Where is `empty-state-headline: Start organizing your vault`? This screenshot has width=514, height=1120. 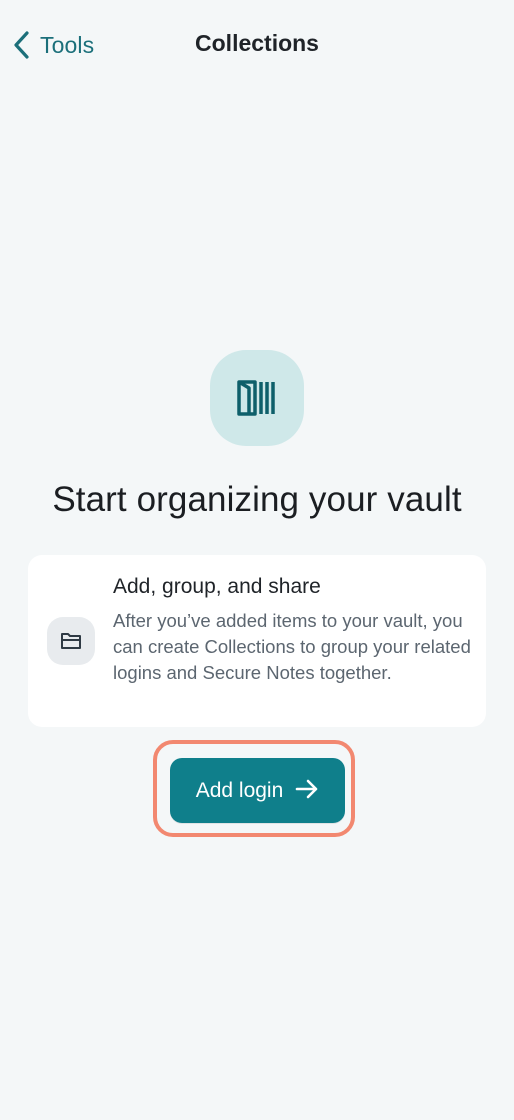 empty-state-headline: Start organizing your vault is located at coordinates (257, 499).